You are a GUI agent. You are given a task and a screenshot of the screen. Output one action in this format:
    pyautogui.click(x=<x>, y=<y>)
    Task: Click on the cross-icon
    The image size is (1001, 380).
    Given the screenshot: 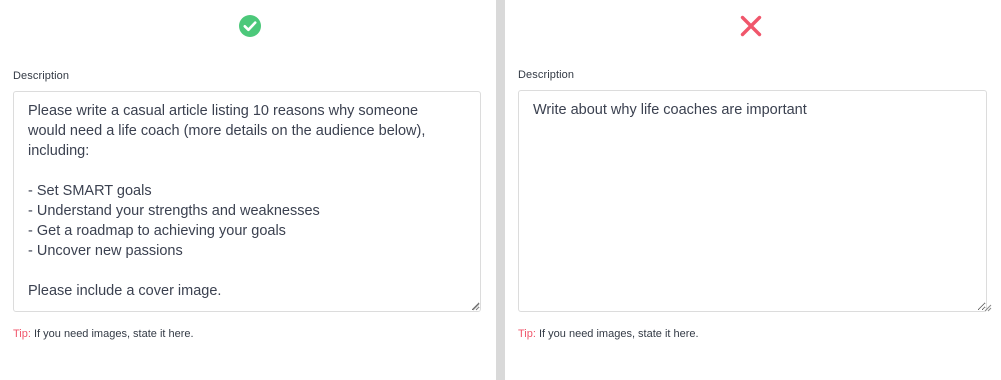 What is the action you would take?
    pyautogui.click(x=751, y=26)
    